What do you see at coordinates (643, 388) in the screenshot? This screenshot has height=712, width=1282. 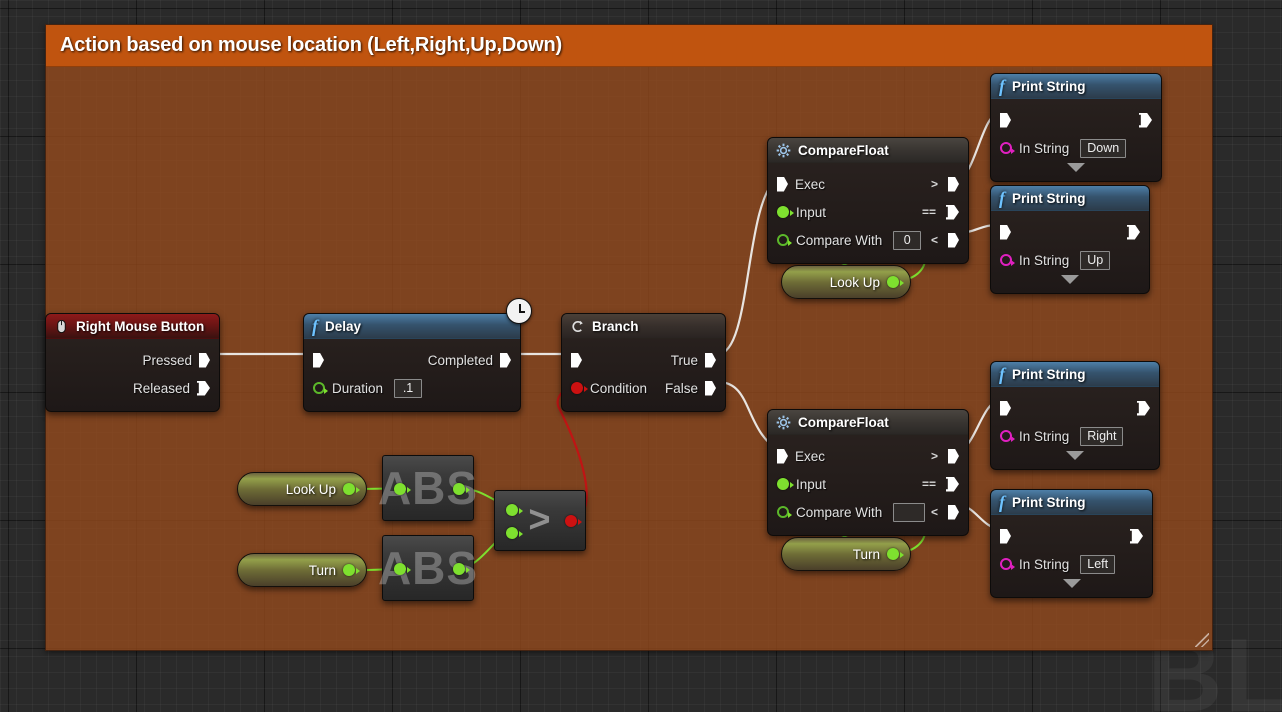 I see `pin-row-condition: Condition False` at bounding box center [643, 388].